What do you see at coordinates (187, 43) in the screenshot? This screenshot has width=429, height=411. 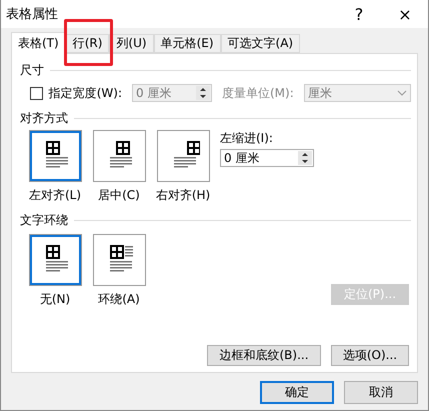 I see `tab: 单元格(E)` at bounding box center [187, 43].